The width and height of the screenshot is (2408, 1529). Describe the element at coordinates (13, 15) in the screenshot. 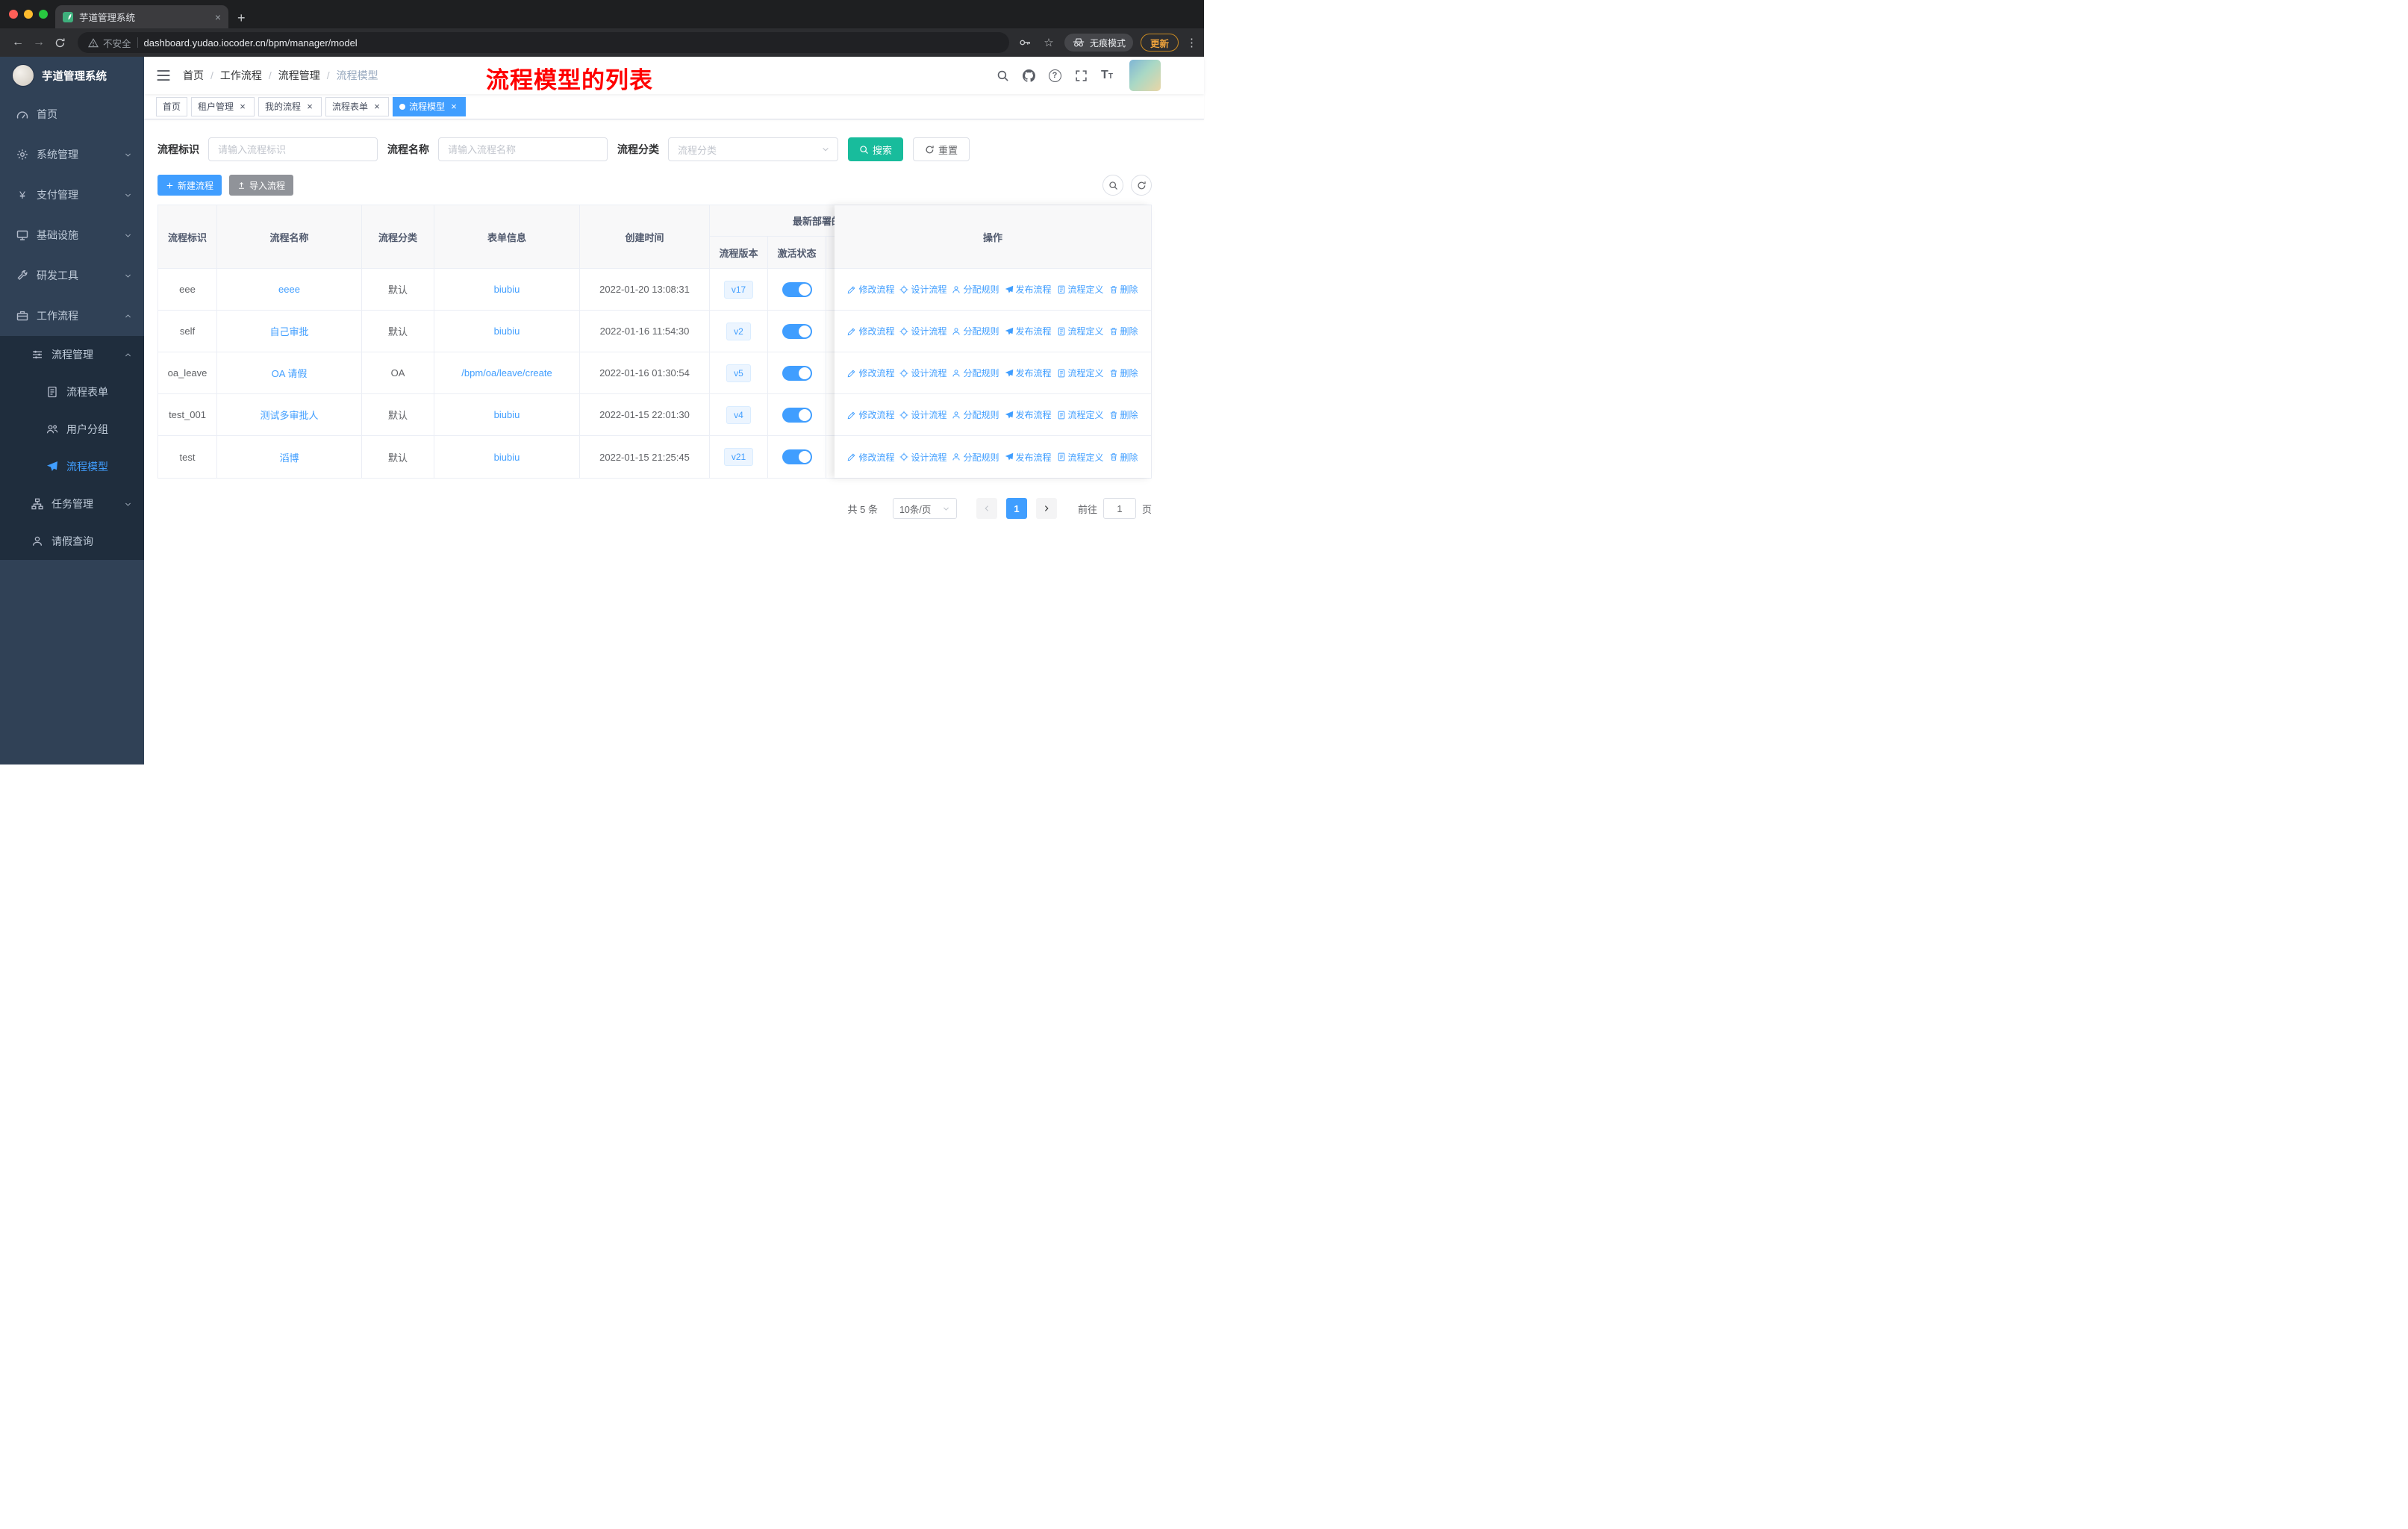

I see `close-window-button` at that location.